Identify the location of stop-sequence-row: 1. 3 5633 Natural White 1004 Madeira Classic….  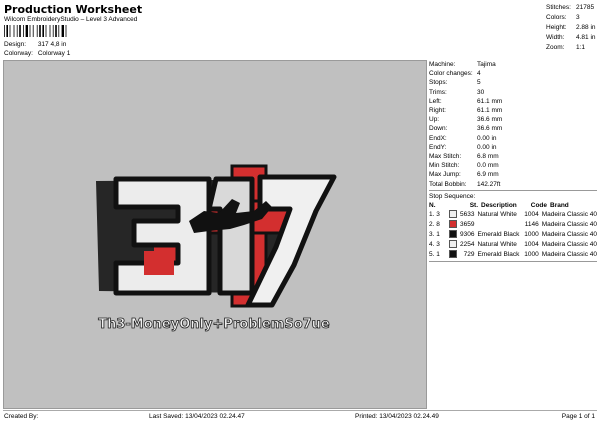
(513, 214).